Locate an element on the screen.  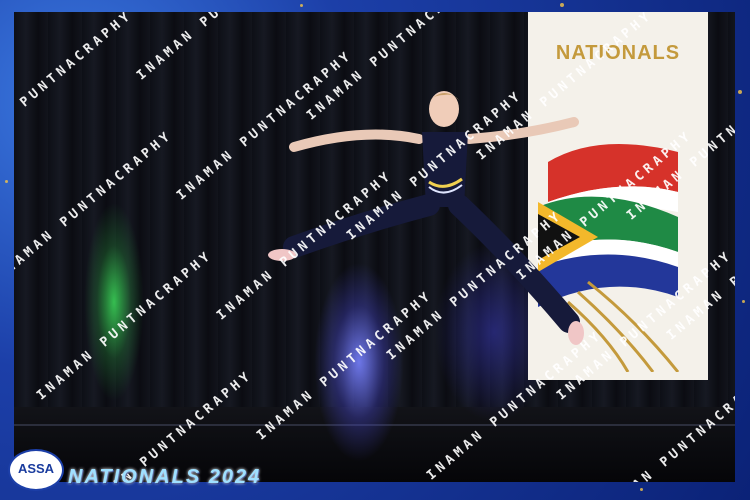
event-title: NATIONALS 2024 is located at coordinates (165, 477).